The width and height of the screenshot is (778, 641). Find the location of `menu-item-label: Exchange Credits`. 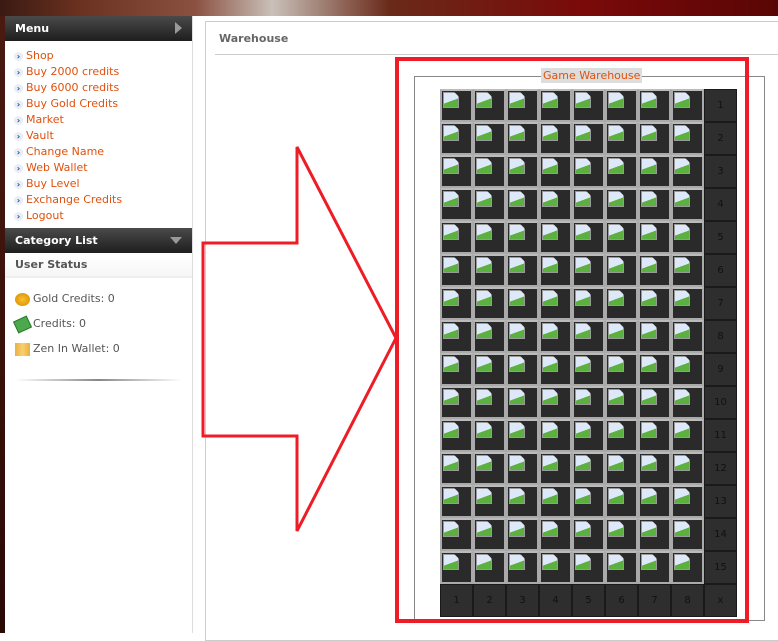

menu-item-label: Exchange Credits is located at coordinates (74, 199).